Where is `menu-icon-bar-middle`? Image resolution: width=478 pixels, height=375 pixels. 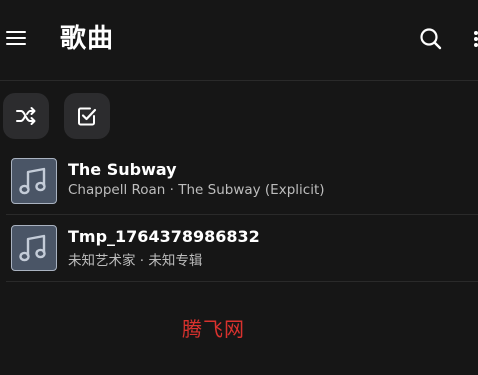 menu-icon-bar-middle is located at coordinates (16, 38).